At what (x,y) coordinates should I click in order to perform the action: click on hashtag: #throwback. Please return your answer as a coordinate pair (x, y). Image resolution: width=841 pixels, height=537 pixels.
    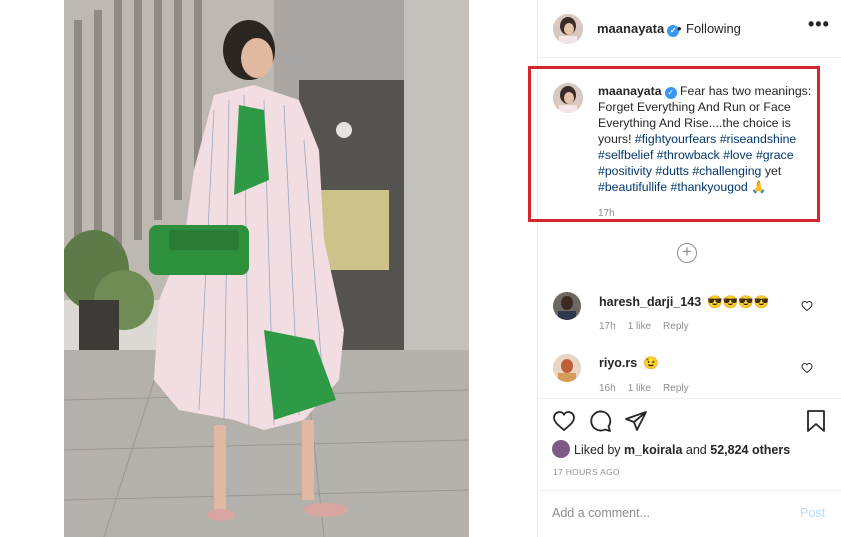
    Looking at the image, I should click on (688, 155).